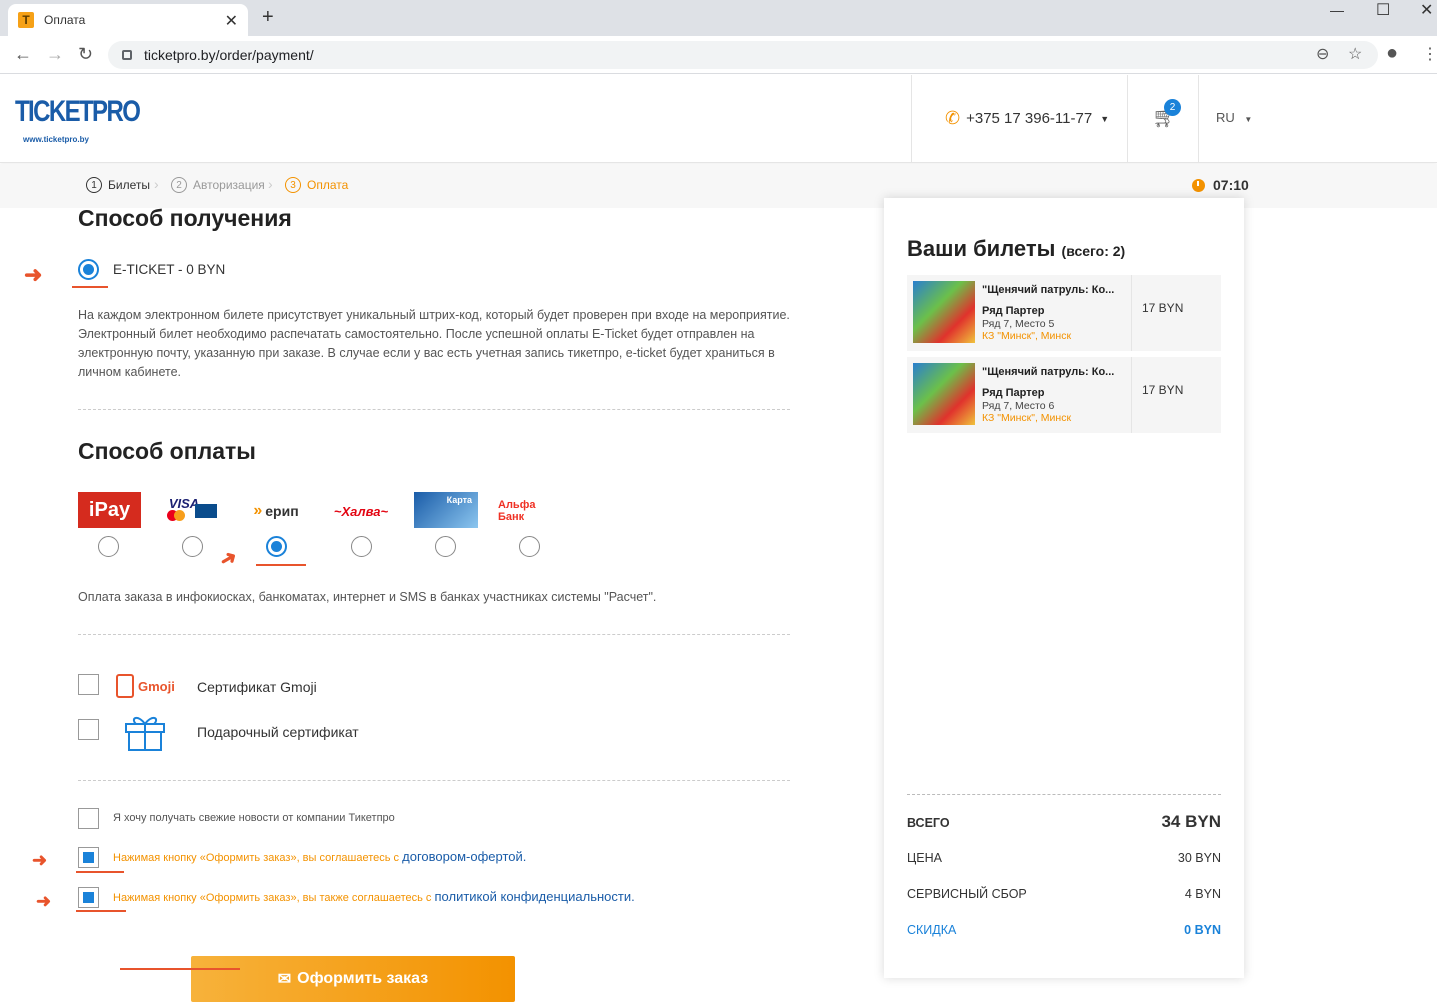 The height and width of the screenshot is (1002, 1437). Describe the element at coordinates (462, 856) in the screenshot. I see `offer-link: договором-офертой` at that location.